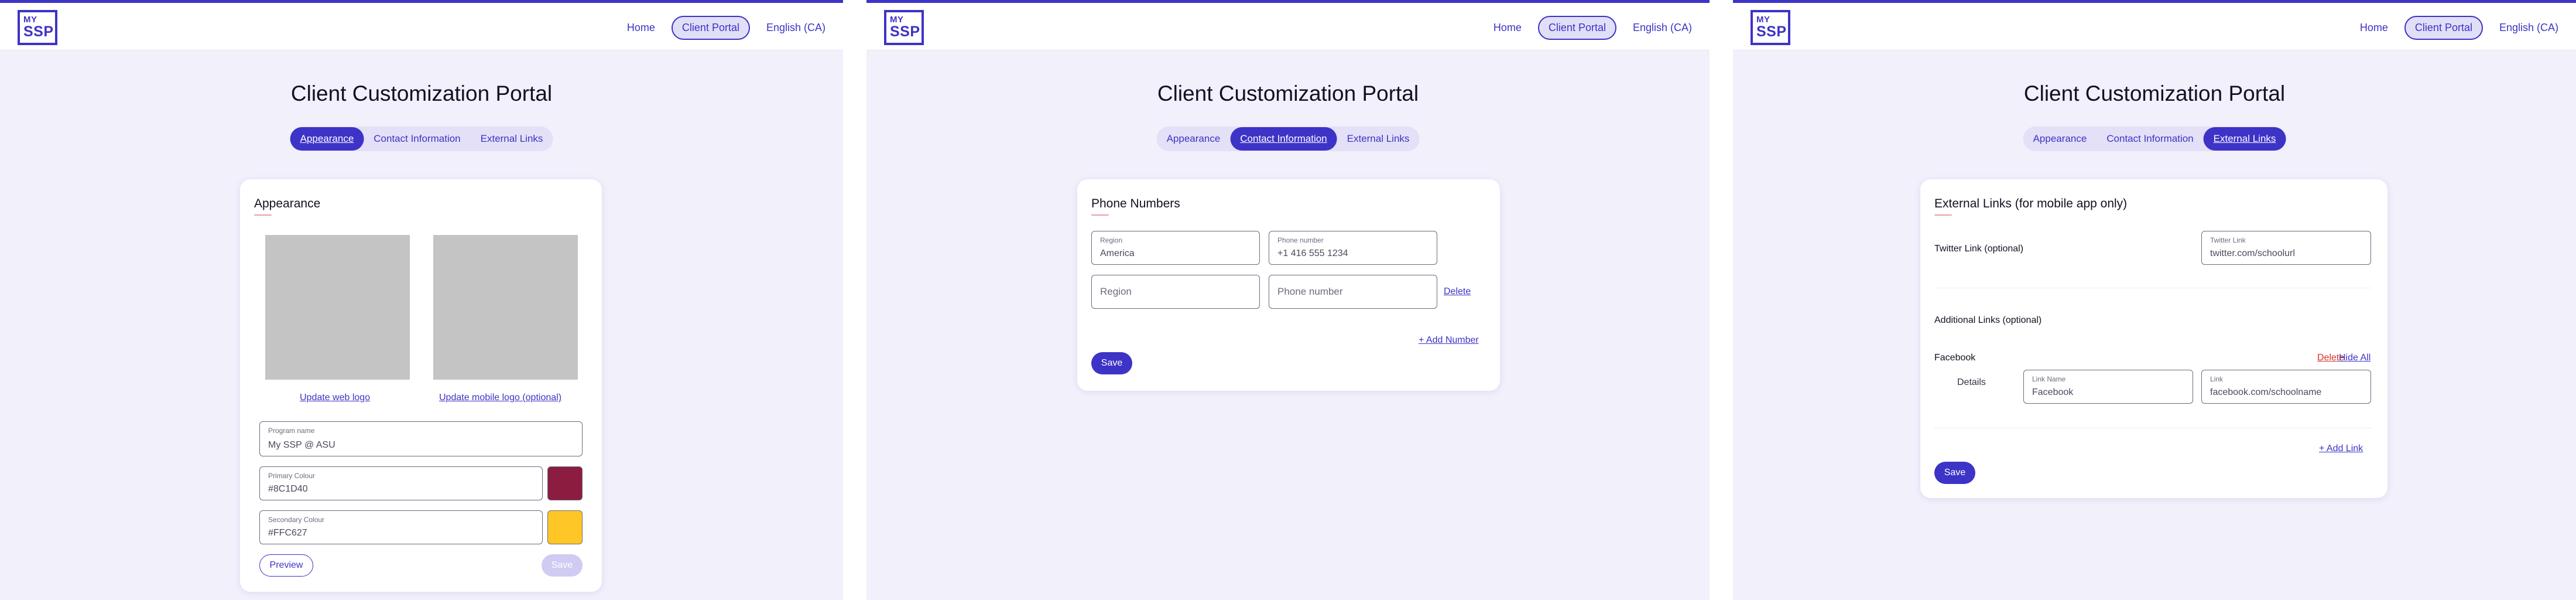  What do you see at coordinates (401, 483) in the screenshot?
I see `primary-colour-field: Primary Colour #8C1D40` at bounding box center [401, 483].